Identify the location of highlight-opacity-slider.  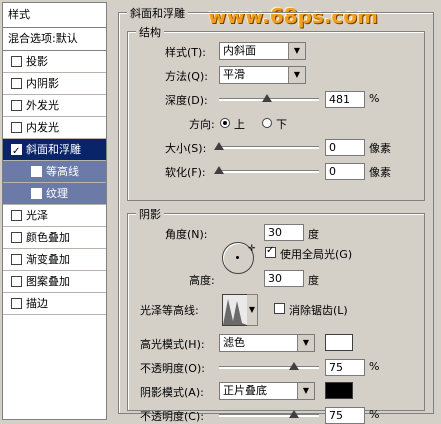
(269, 367).